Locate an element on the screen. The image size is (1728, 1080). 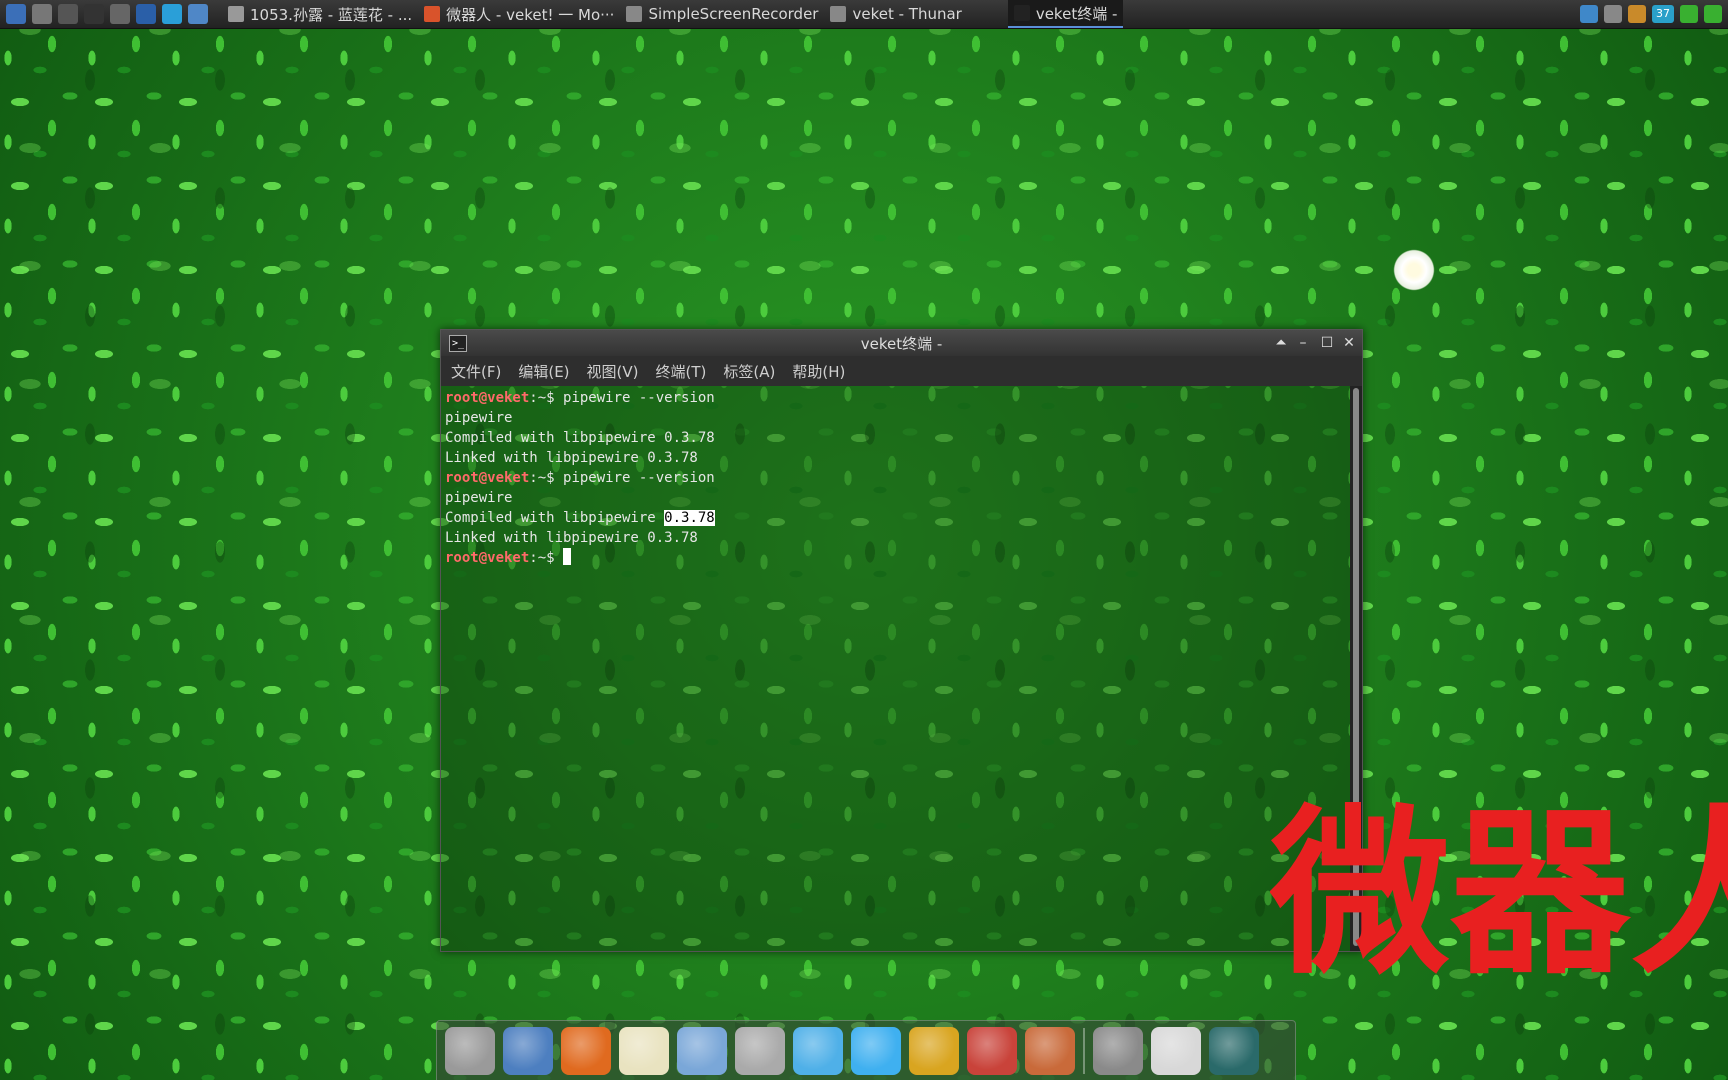
rocket-icon is located at coordinates (1050, 1050).